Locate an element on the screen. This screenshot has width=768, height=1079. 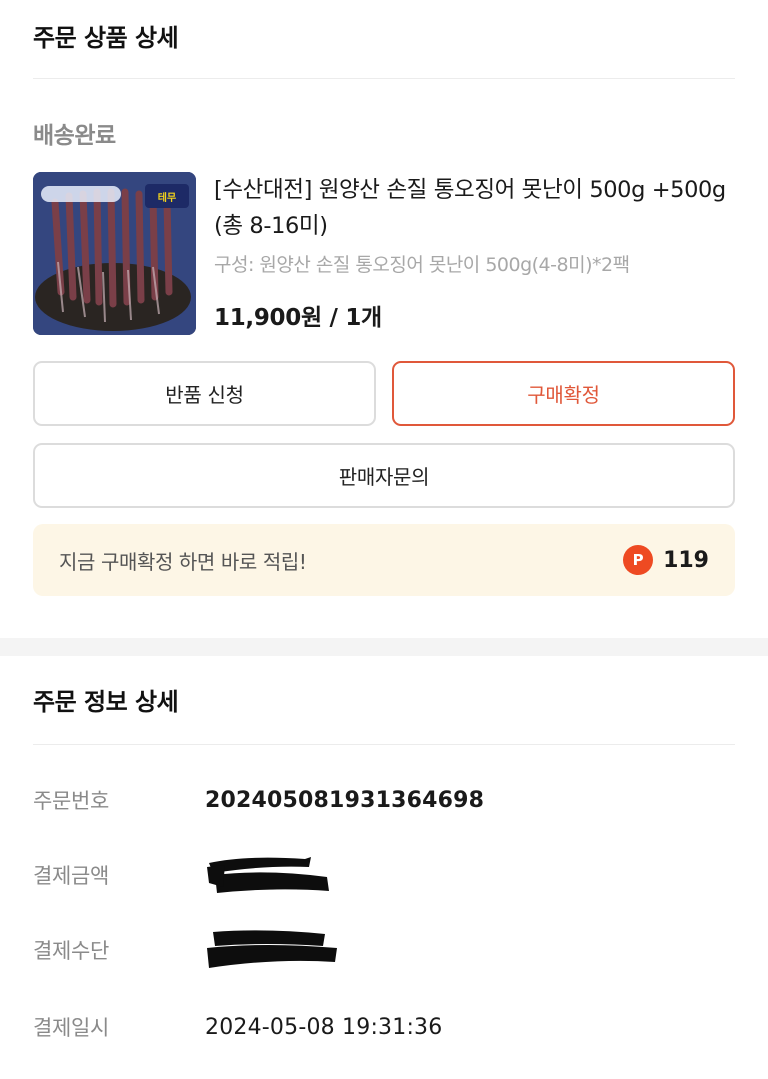
svg-text: 테무 is located at coordinates (167, 197).